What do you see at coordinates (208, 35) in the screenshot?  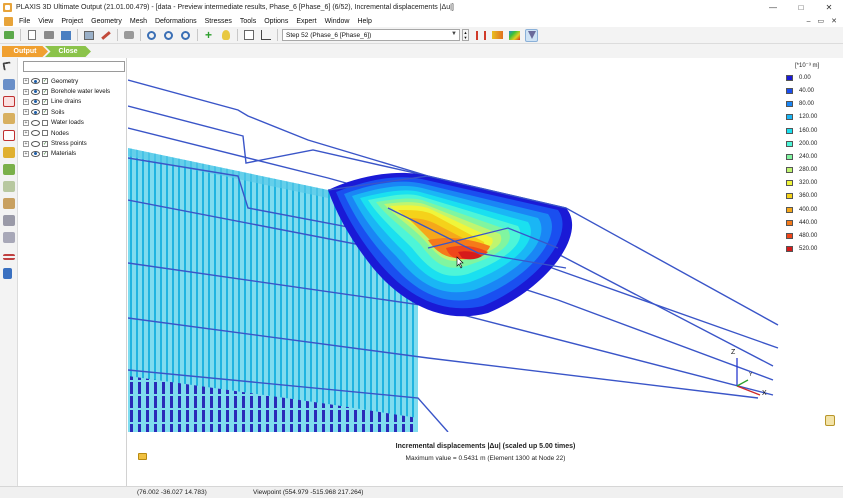 I see `add-section-button: +` at bounding box center [208, 35].